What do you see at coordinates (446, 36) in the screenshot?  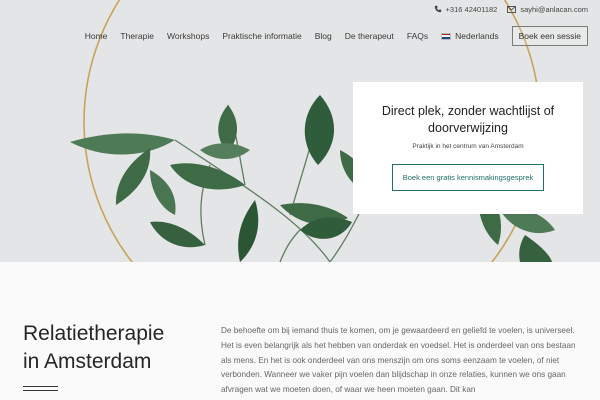 I see `flag-nl-icon` at bounding box center [446, 36].